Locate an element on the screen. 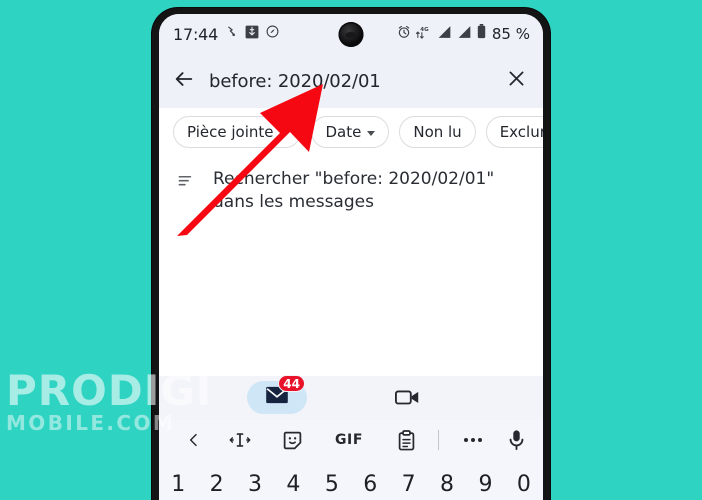  search-bar: before: 2020/02/01 is located at coordinates (351, 81).